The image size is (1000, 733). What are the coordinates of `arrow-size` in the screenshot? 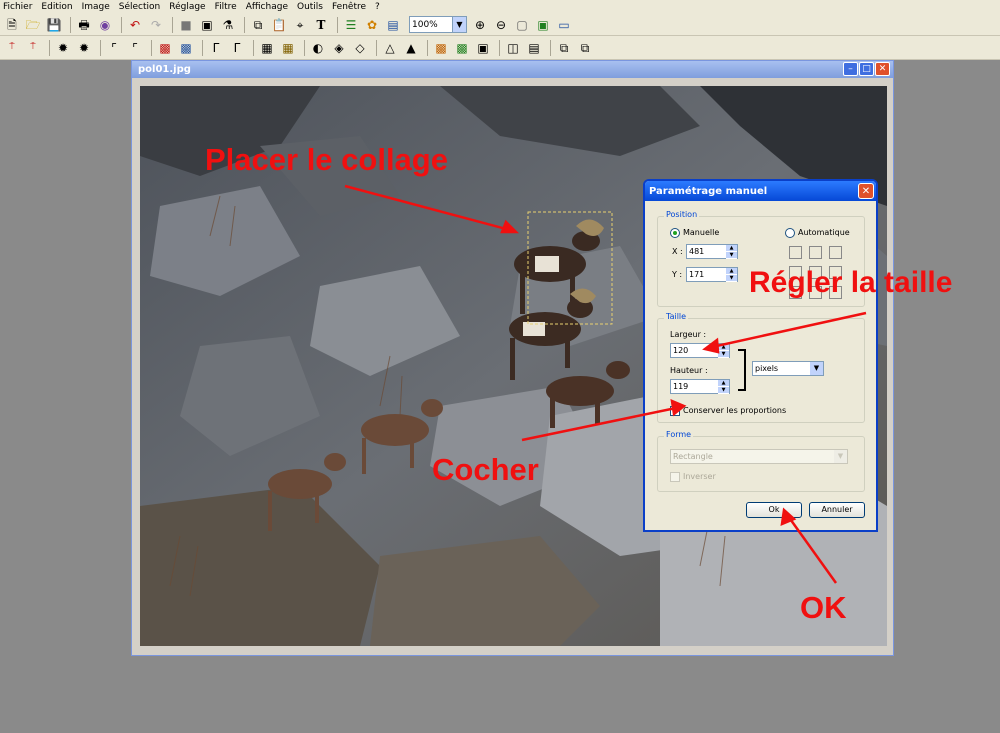 It's located at (789, 330).